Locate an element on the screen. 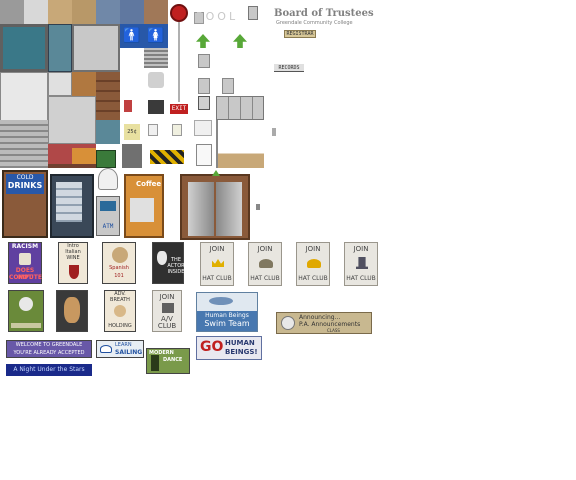 Image resolution: width=576 pixels, height=480 pixels. double-door-sprite is located at coordinates (96, 48).